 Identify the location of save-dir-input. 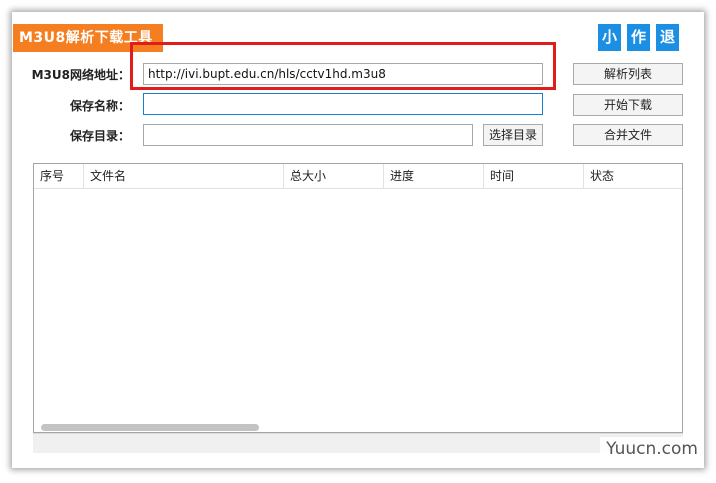
(308, 135).